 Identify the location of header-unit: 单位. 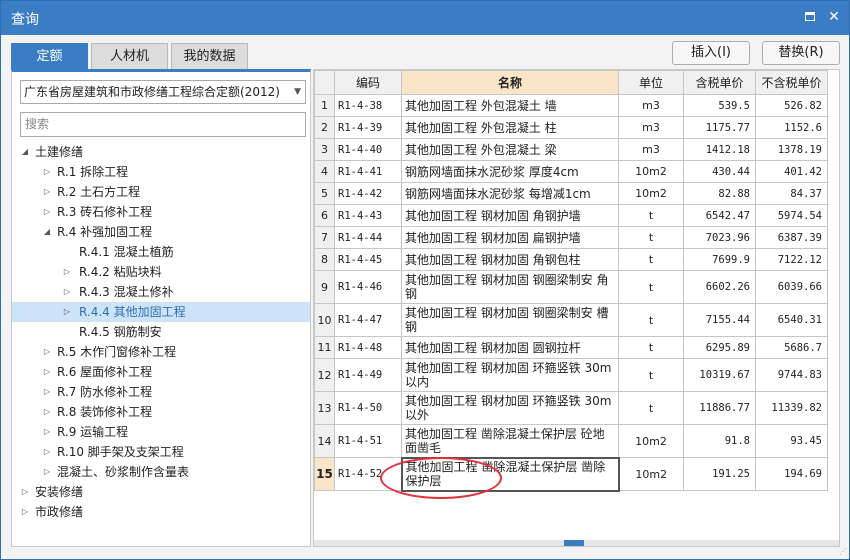
(651, 82).